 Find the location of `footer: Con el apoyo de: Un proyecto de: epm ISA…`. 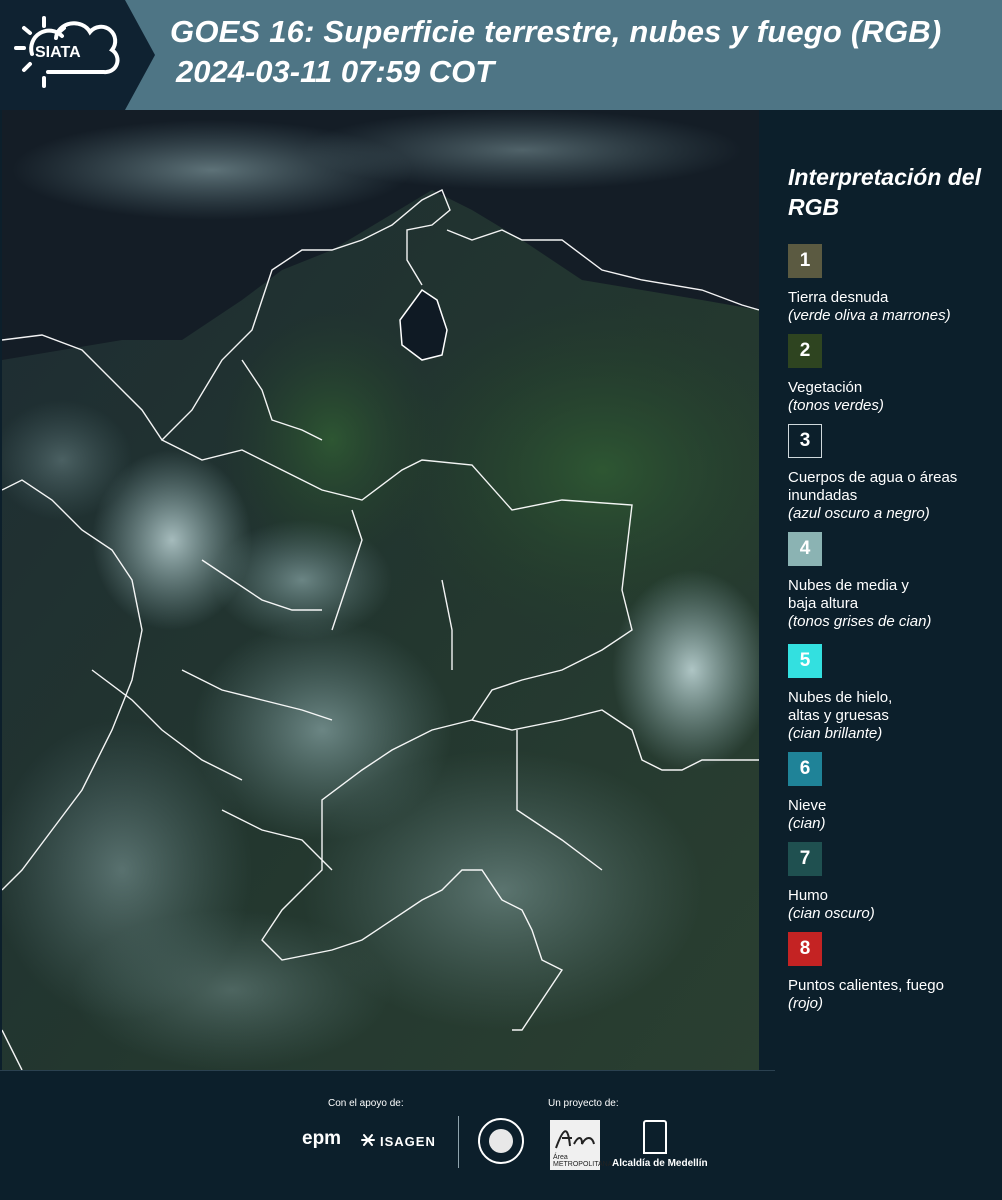

footer: Con el apoyo de: Un proyecto de: epm ISA… is located at coordinates (501, 1135).